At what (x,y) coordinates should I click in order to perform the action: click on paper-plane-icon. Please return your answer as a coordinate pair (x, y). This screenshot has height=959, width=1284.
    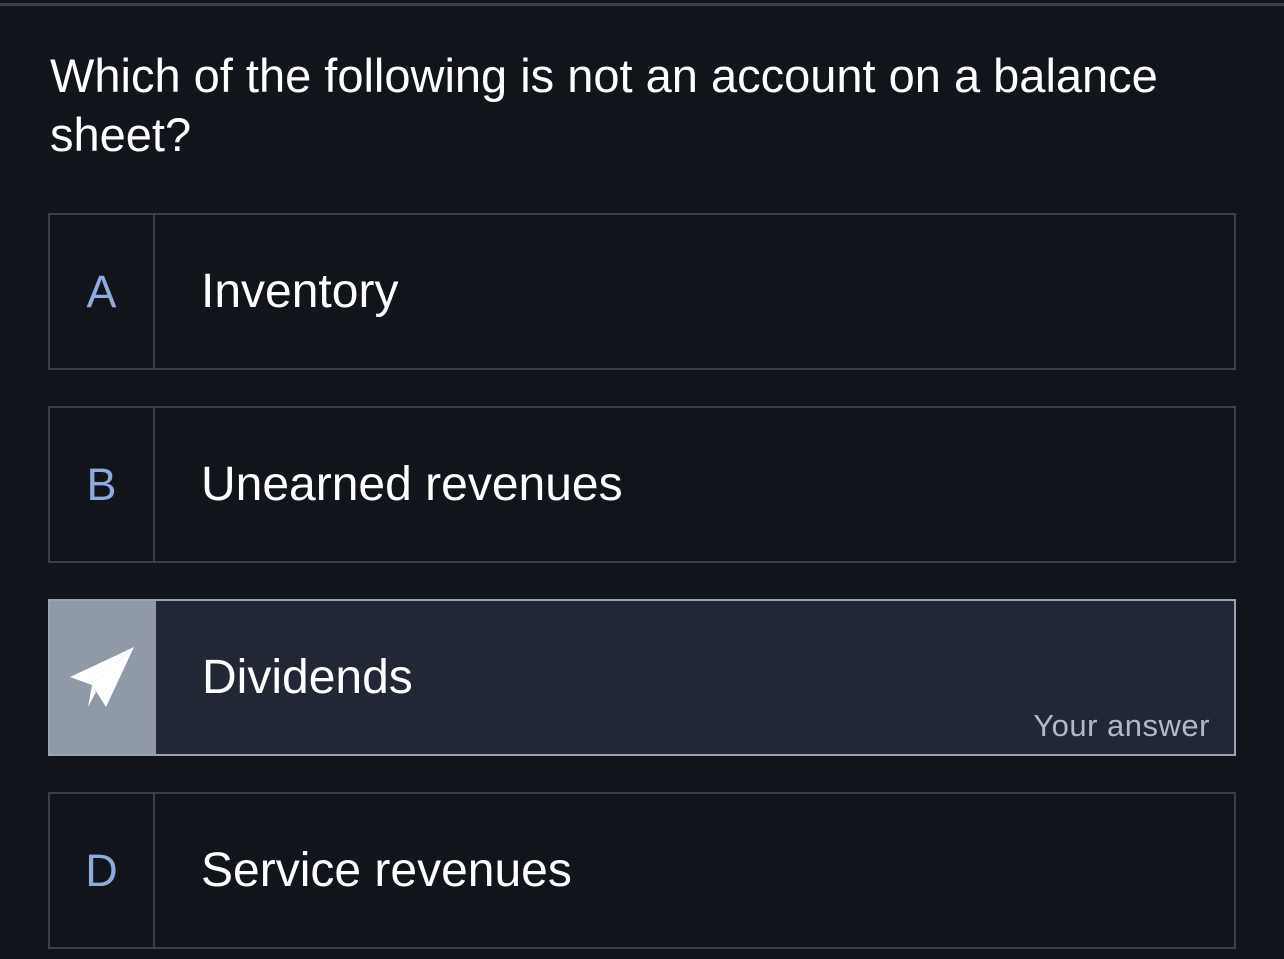
    Looking at the image, I should click on (102, 676).